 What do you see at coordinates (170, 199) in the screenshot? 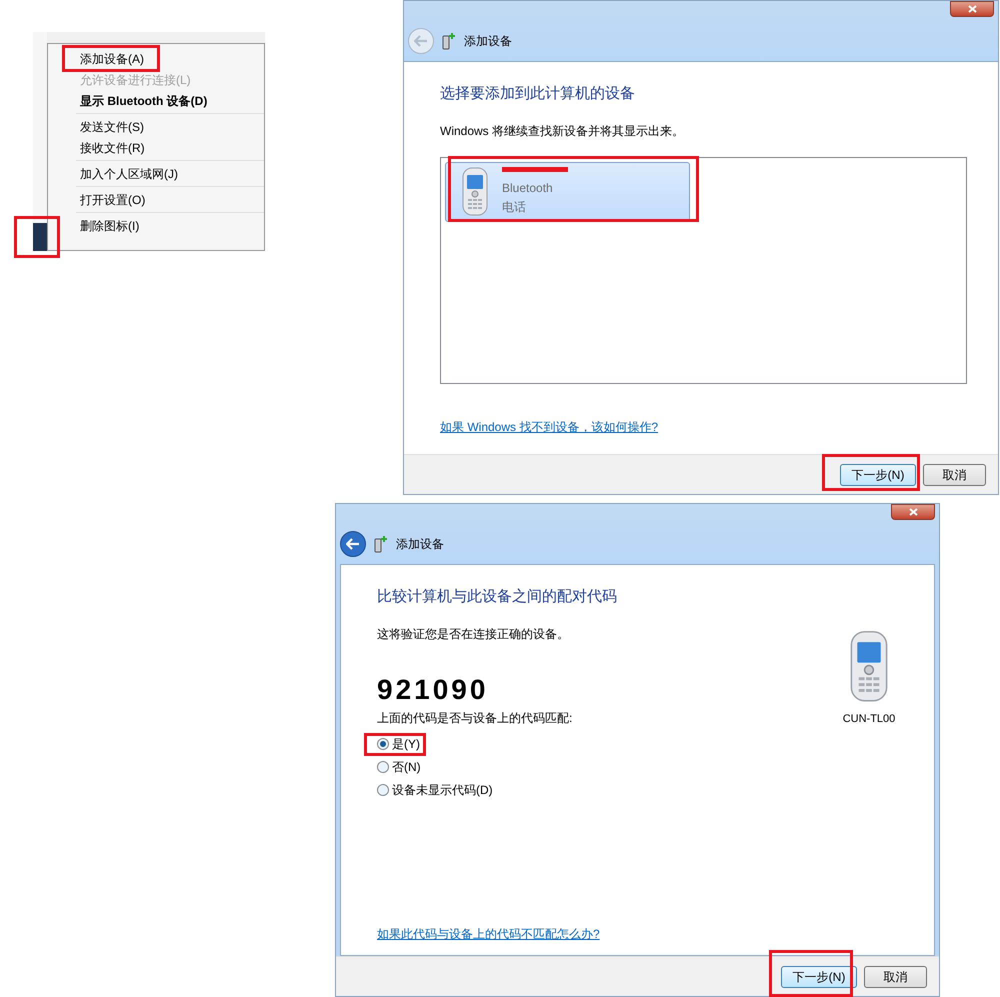
I see `menu-item: 打开设置(O)` at bounding box center [170, 199].